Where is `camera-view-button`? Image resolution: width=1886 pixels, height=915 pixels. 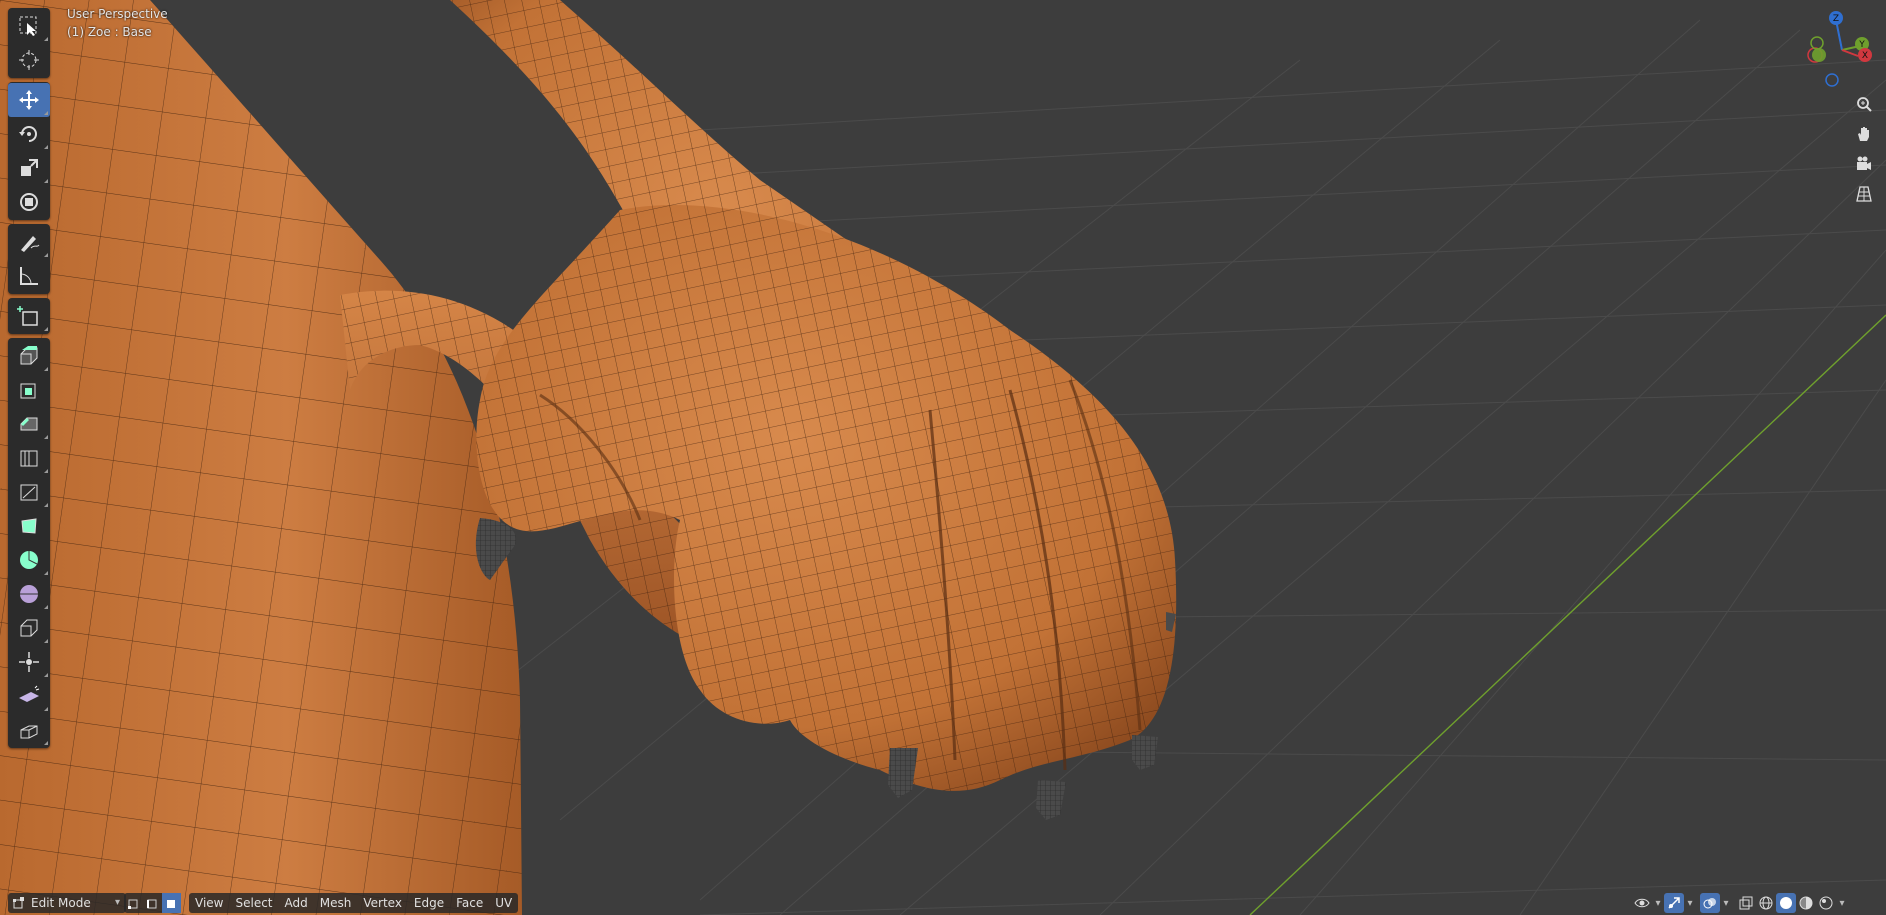 camera-view-button is located at coordinates (1864, 164).